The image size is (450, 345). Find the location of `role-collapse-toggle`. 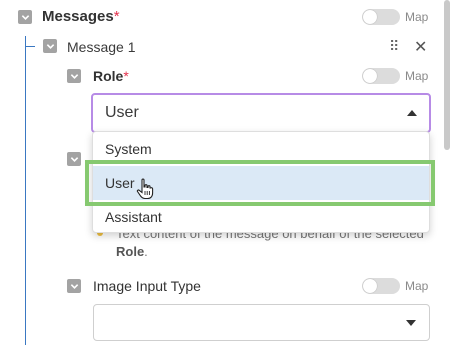

role-collapse-toggle is located at coordinates (74, 76).